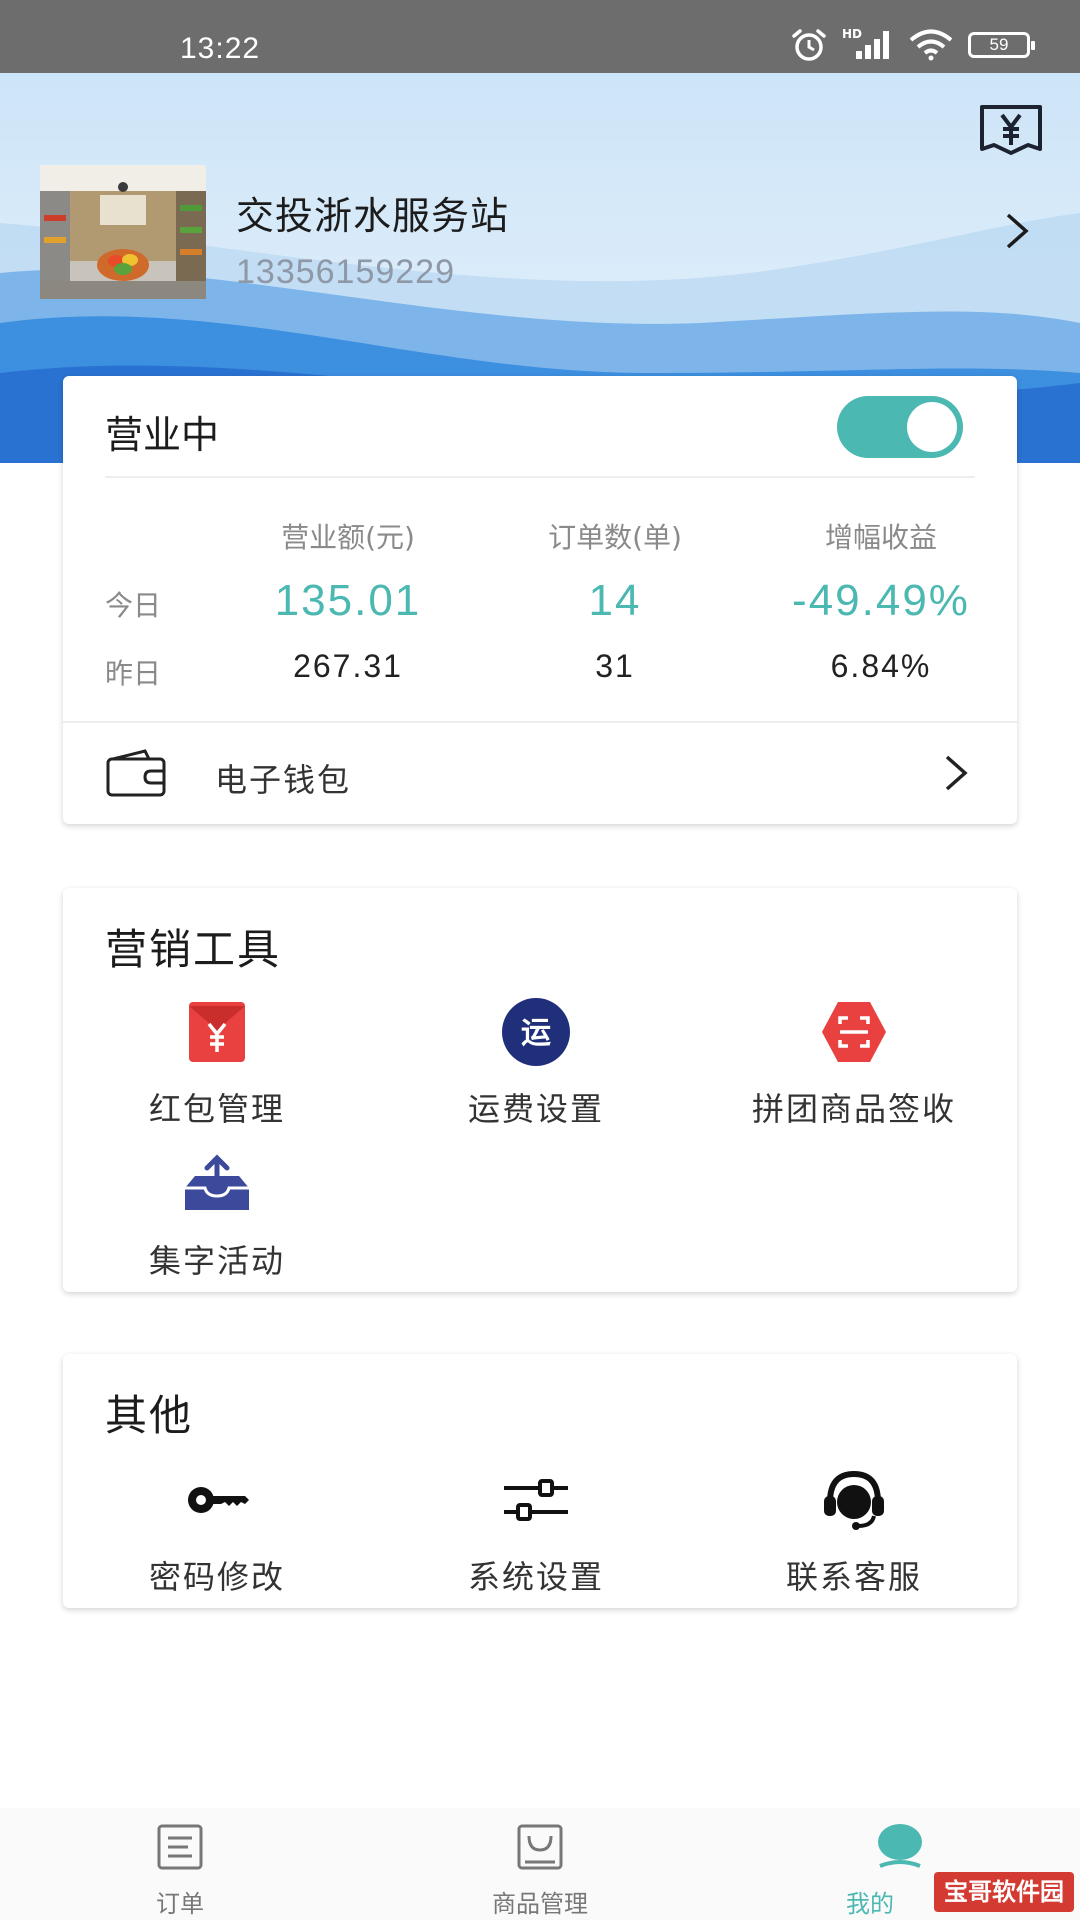 This screenshot has width=1080, height=1920. Describe the element at coordinates (880, 537) in the screenshot. I see `column-header-growth: 增幅收益` at that location.